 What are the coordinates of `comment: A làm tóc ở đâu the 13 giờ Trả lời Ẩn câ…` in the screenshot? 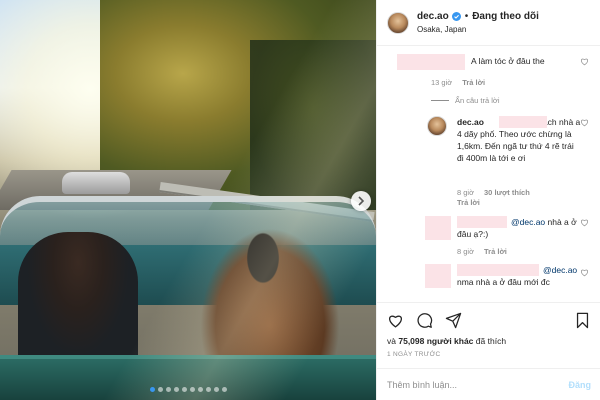 It's located at (489, 76).